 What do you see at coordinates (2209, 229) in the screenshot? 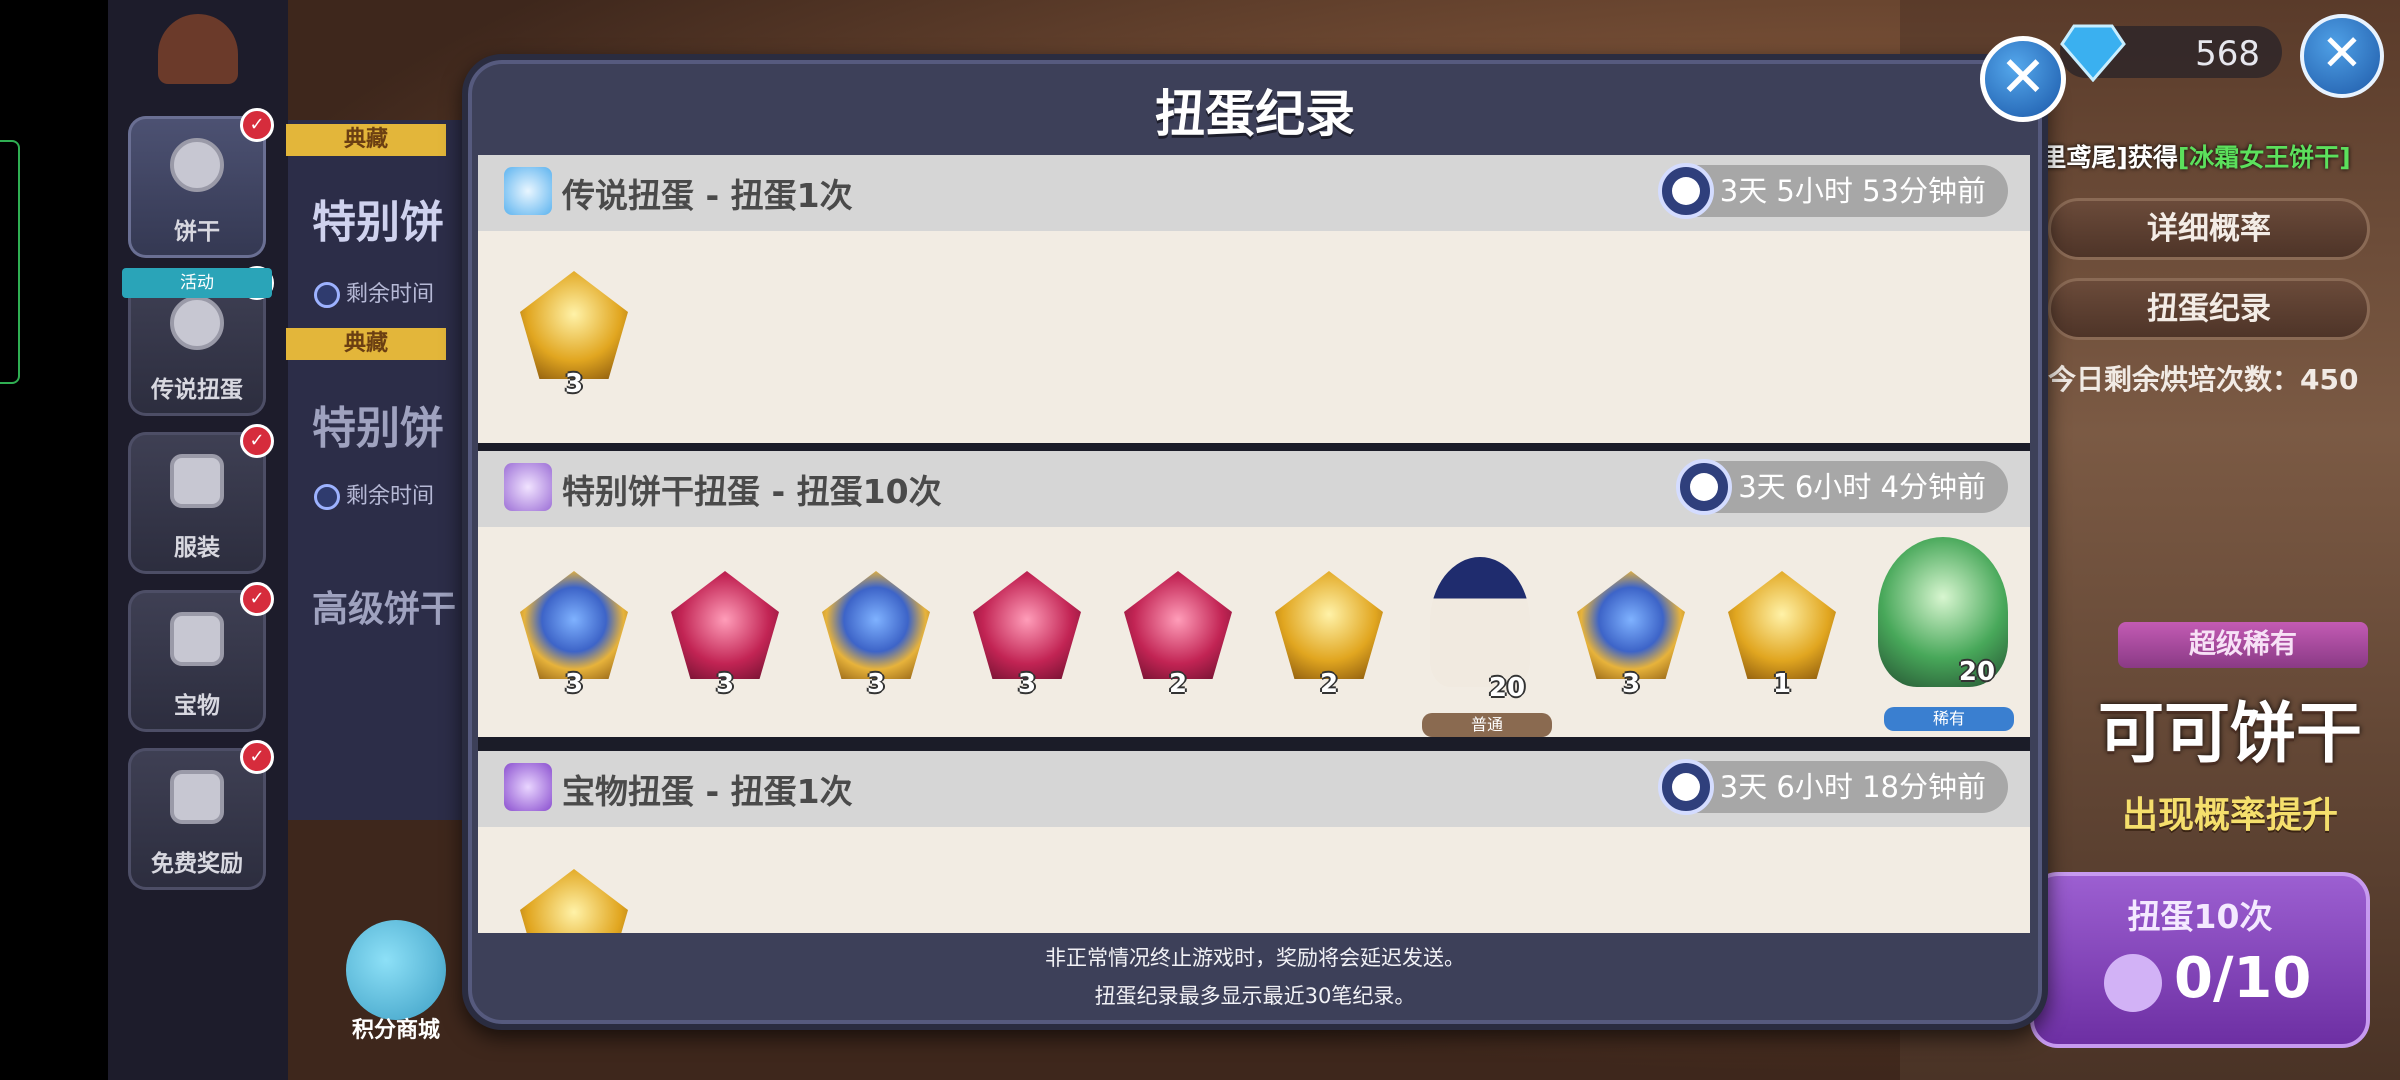
I see `detail-rate-button: 详细概率` at bounding box center [2209, 229].